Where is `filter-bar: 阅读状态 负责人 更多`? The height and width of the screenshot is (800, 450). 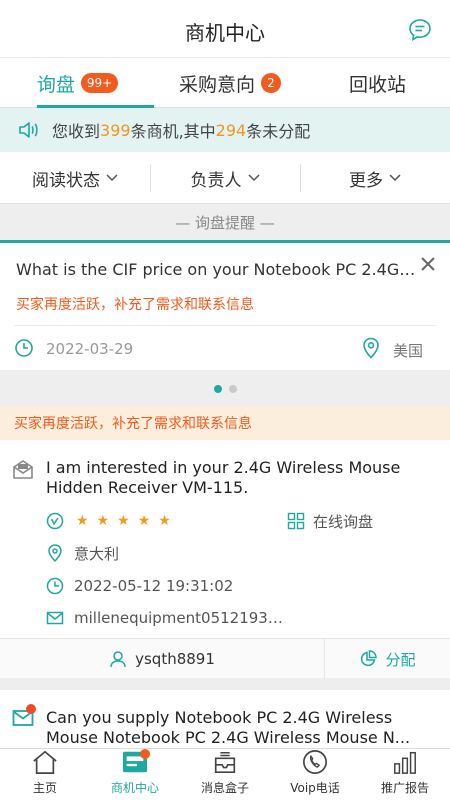
filter-bar: 阅读状态 负责人 更多 is located at coordinates (225, 178).